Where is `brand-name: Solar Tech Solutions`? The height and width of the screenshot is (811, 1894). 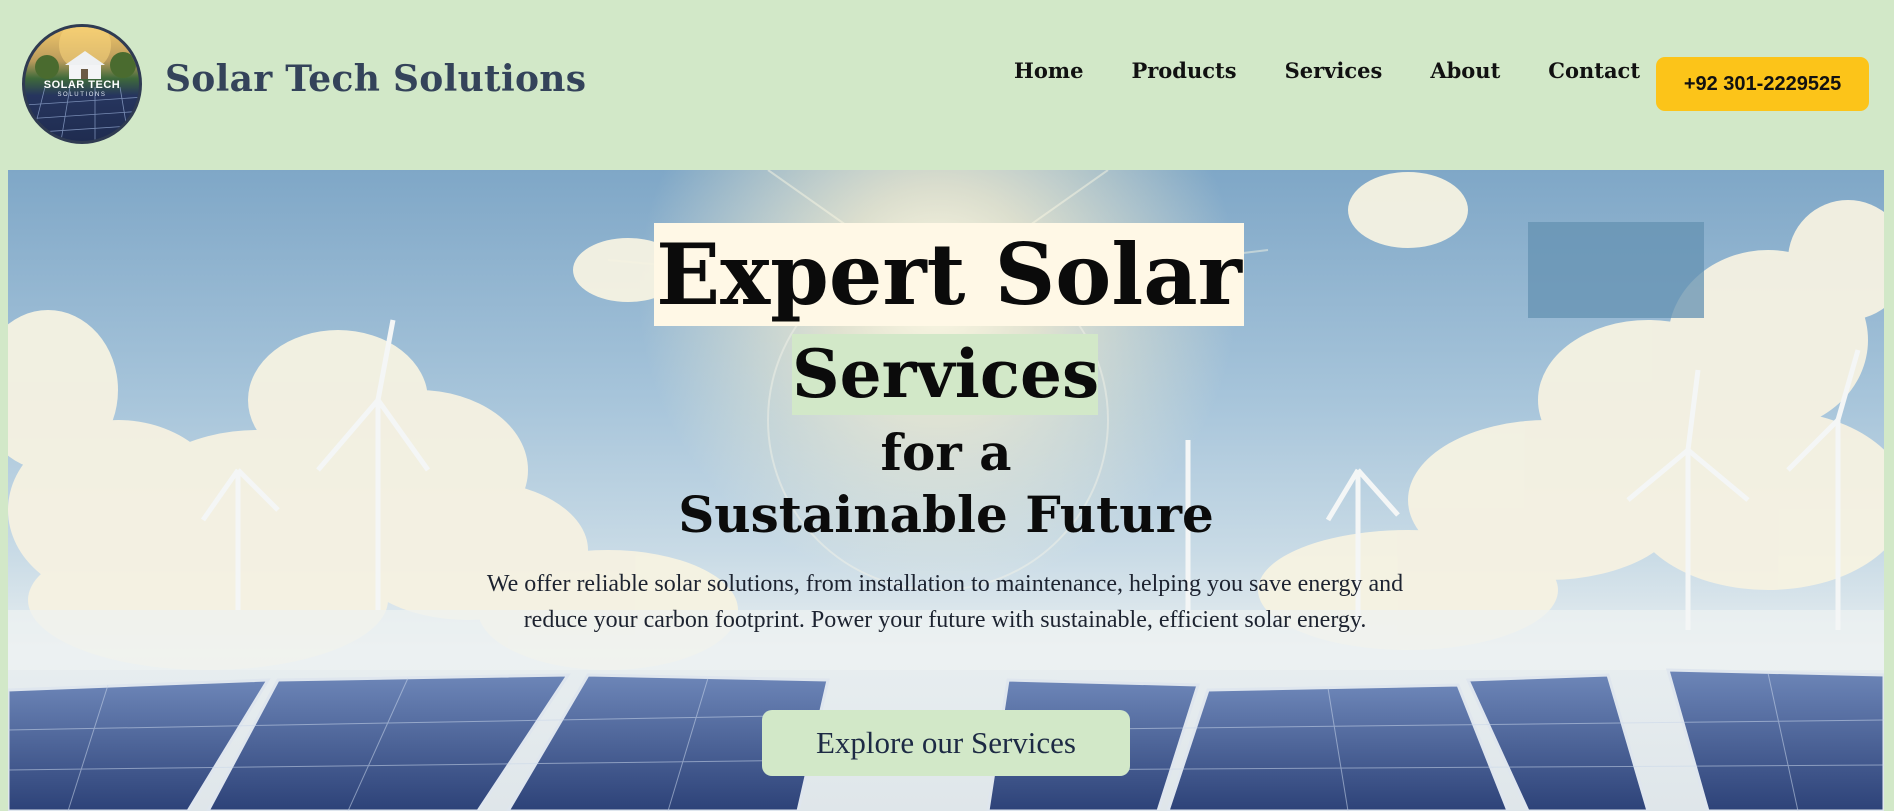 brand-name: Solar Tech Solutions is located at coordinates (375, 79).